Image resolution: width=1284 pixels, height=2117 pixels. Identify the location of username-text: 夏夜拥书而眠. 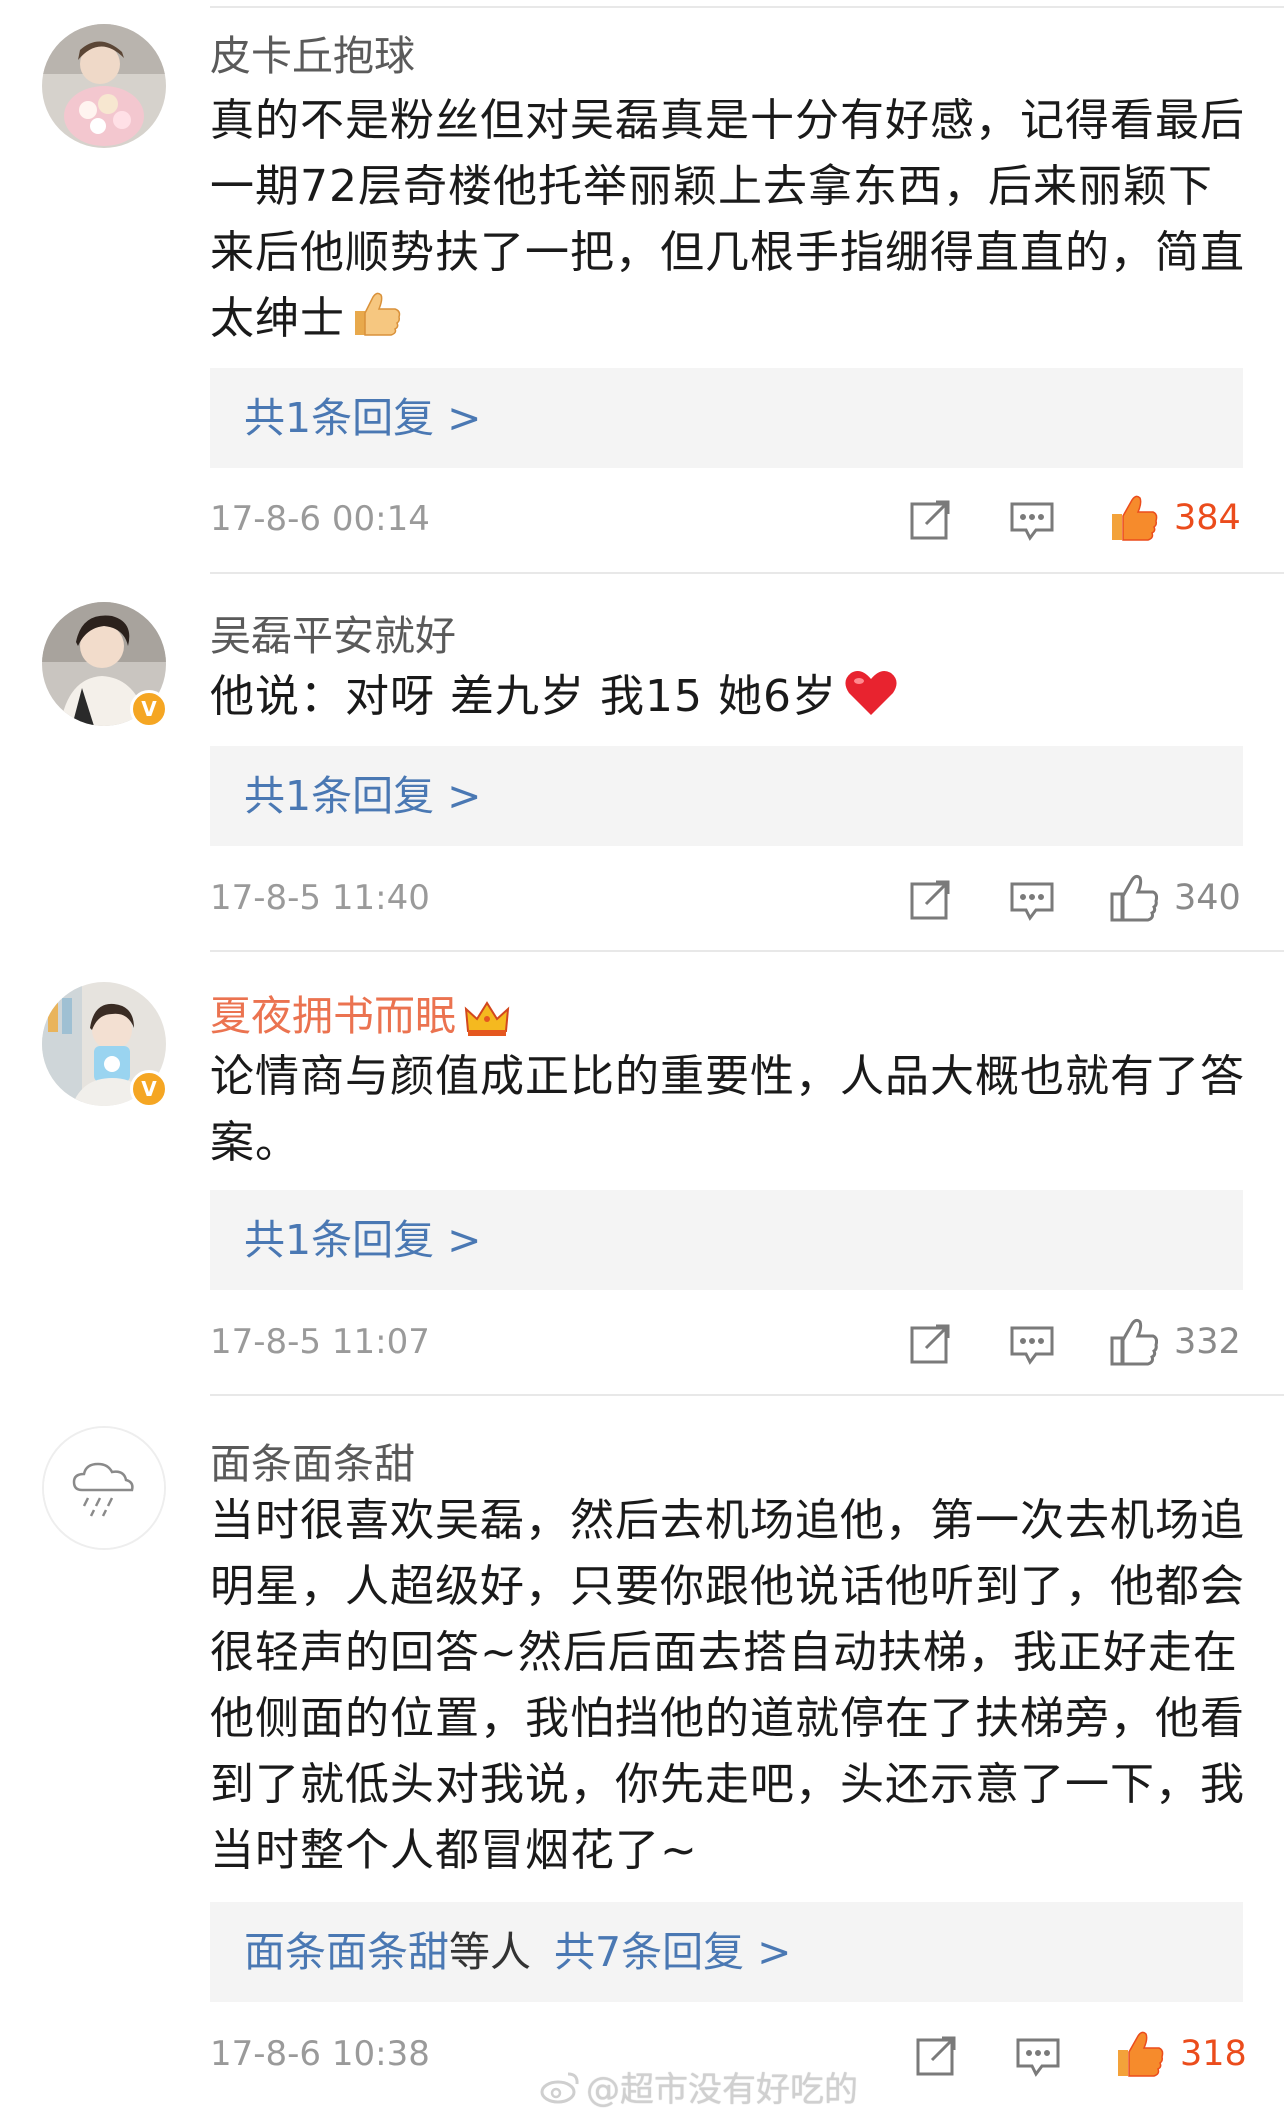
(333, 1016).